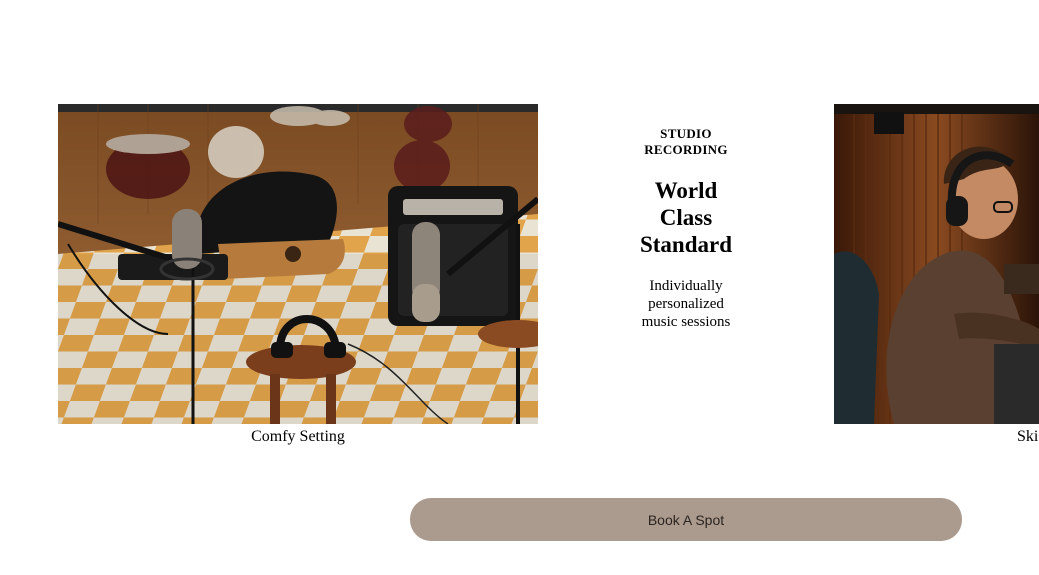 This screenshot has height=575, width=1039. I want to click on gallery-caption: Comfy Setting, so click(298, 436).